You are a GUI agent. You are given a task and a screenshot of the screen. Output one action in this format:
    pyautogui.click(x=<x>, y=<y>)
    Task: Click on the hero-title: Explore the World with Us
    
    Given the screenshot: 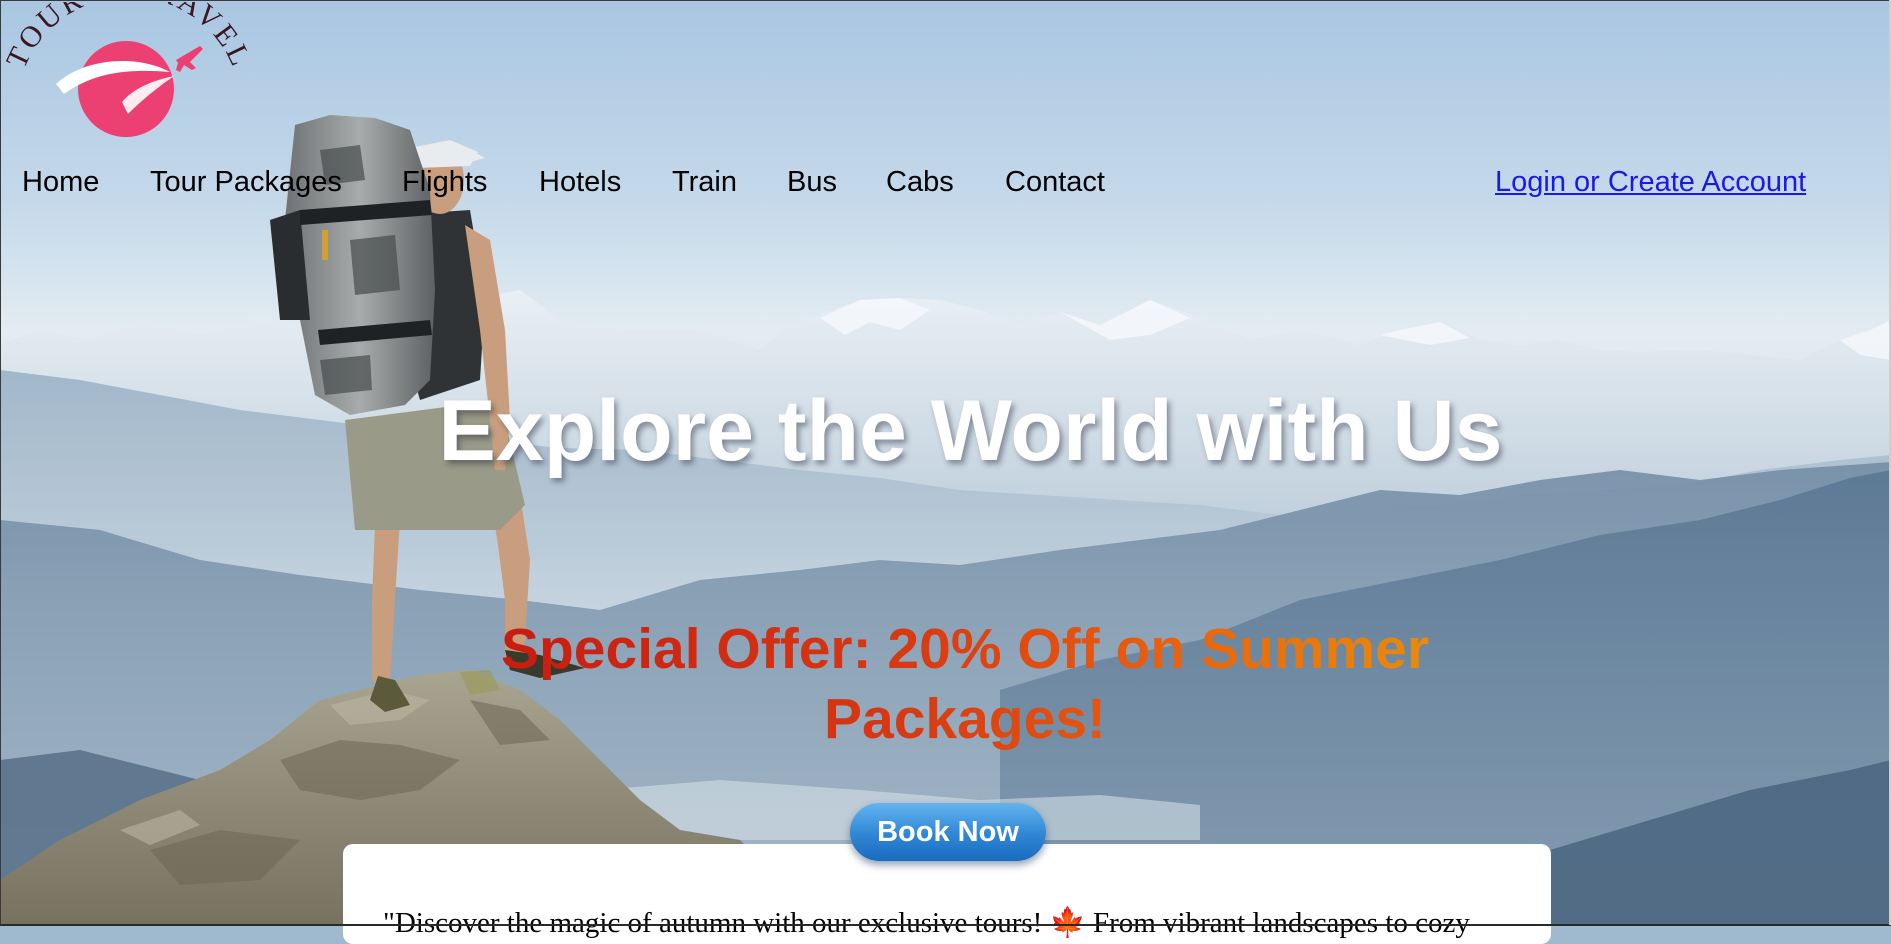 What is the action you would take?
    pyautogui.click(x=970, y=431)
    